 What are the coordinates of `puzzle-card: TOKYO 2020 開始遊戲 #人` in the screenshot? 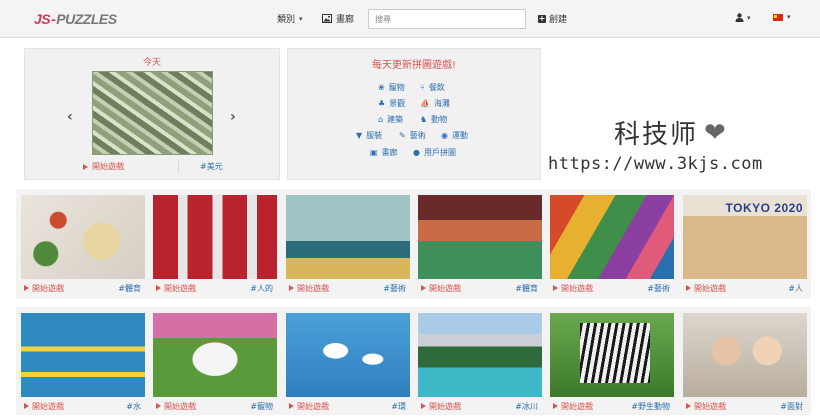 It's located at (745, 246).